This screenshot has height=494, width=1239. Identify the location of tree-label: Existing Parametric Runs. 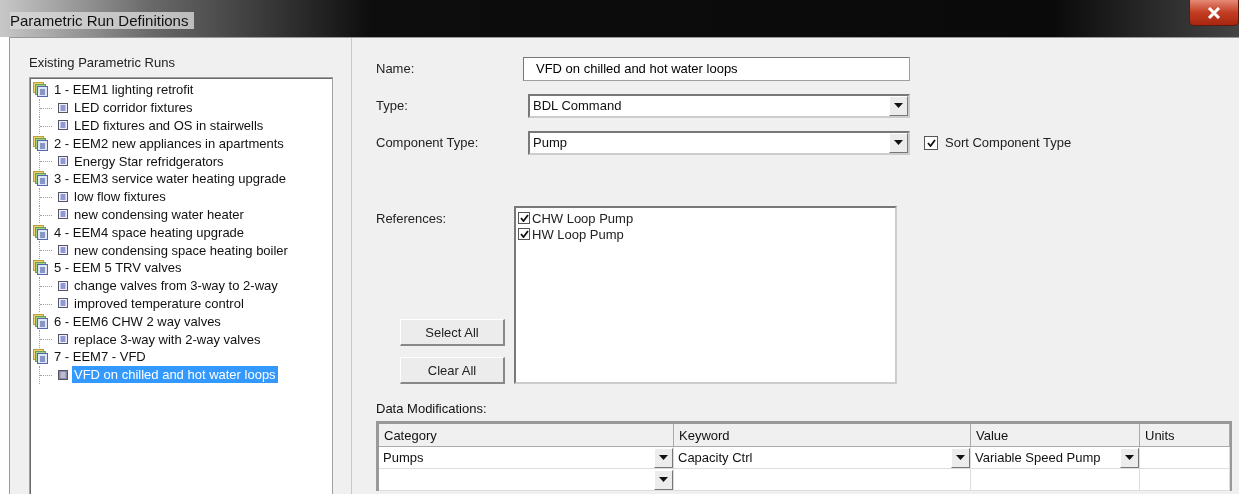
(102, 62).